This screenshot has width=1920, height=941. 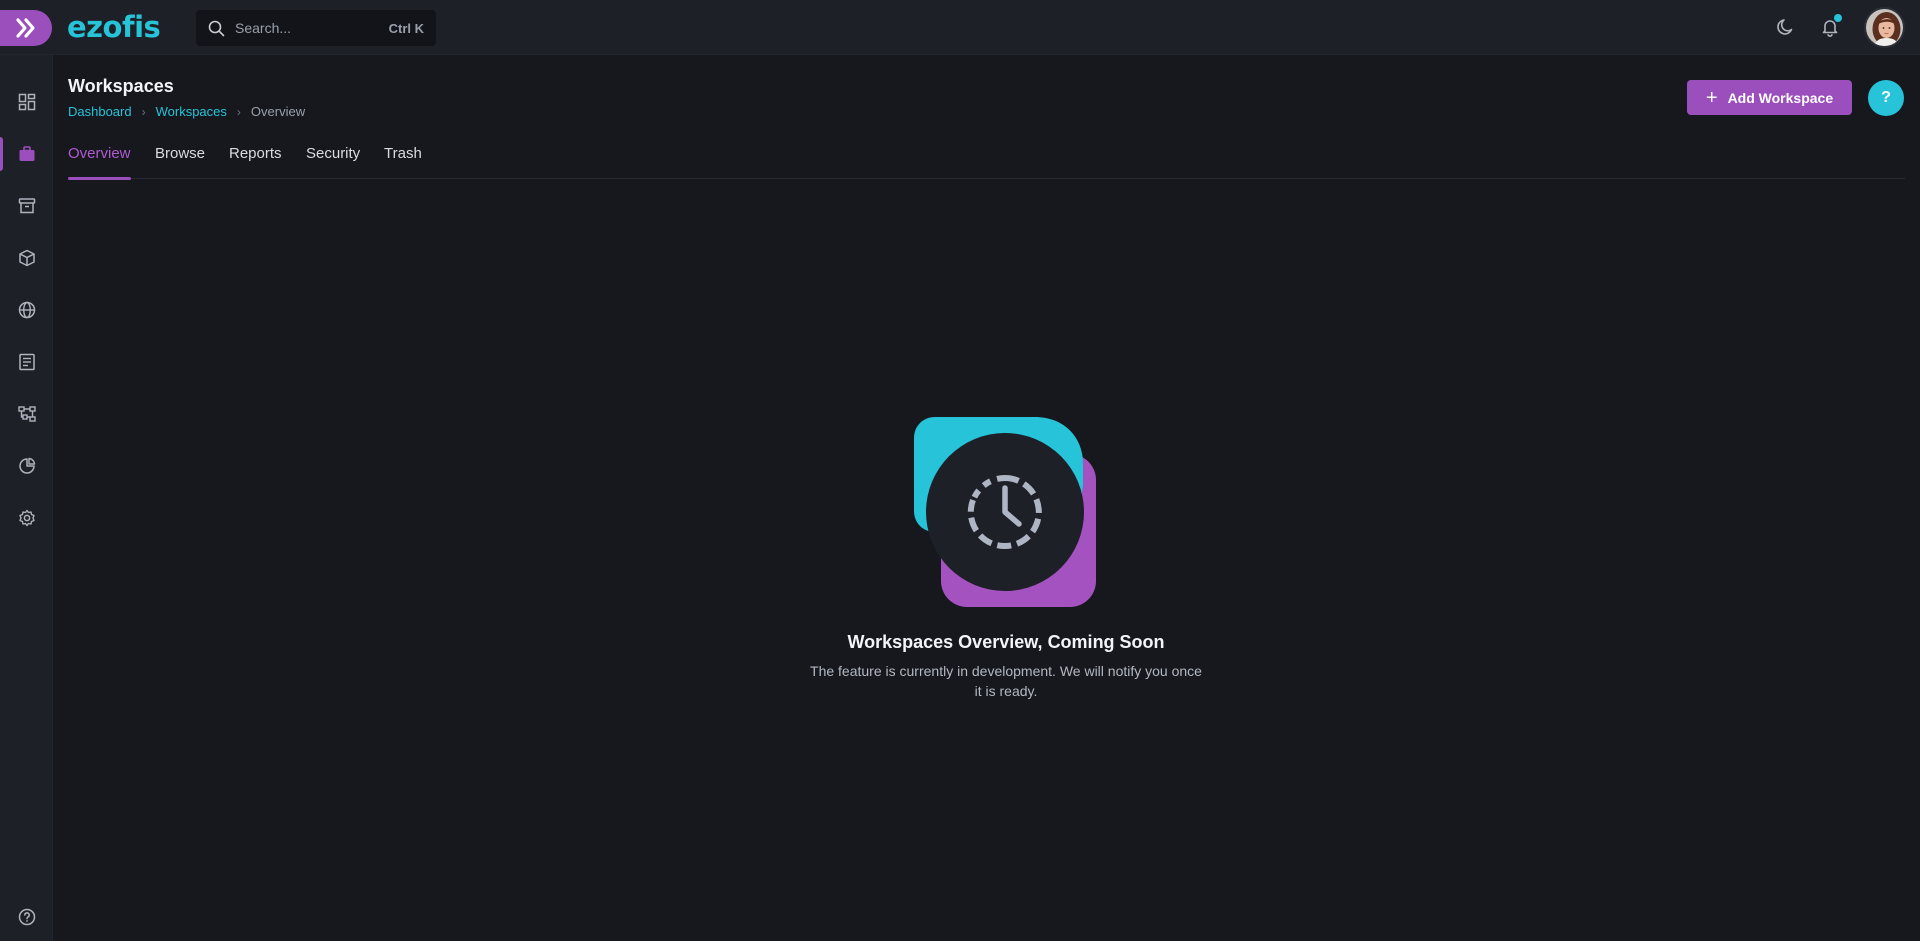 What do you see at coordinates (180, 161) in the screenshot?
I see `tab-browse: Browse` at bounding box center [180, 161].